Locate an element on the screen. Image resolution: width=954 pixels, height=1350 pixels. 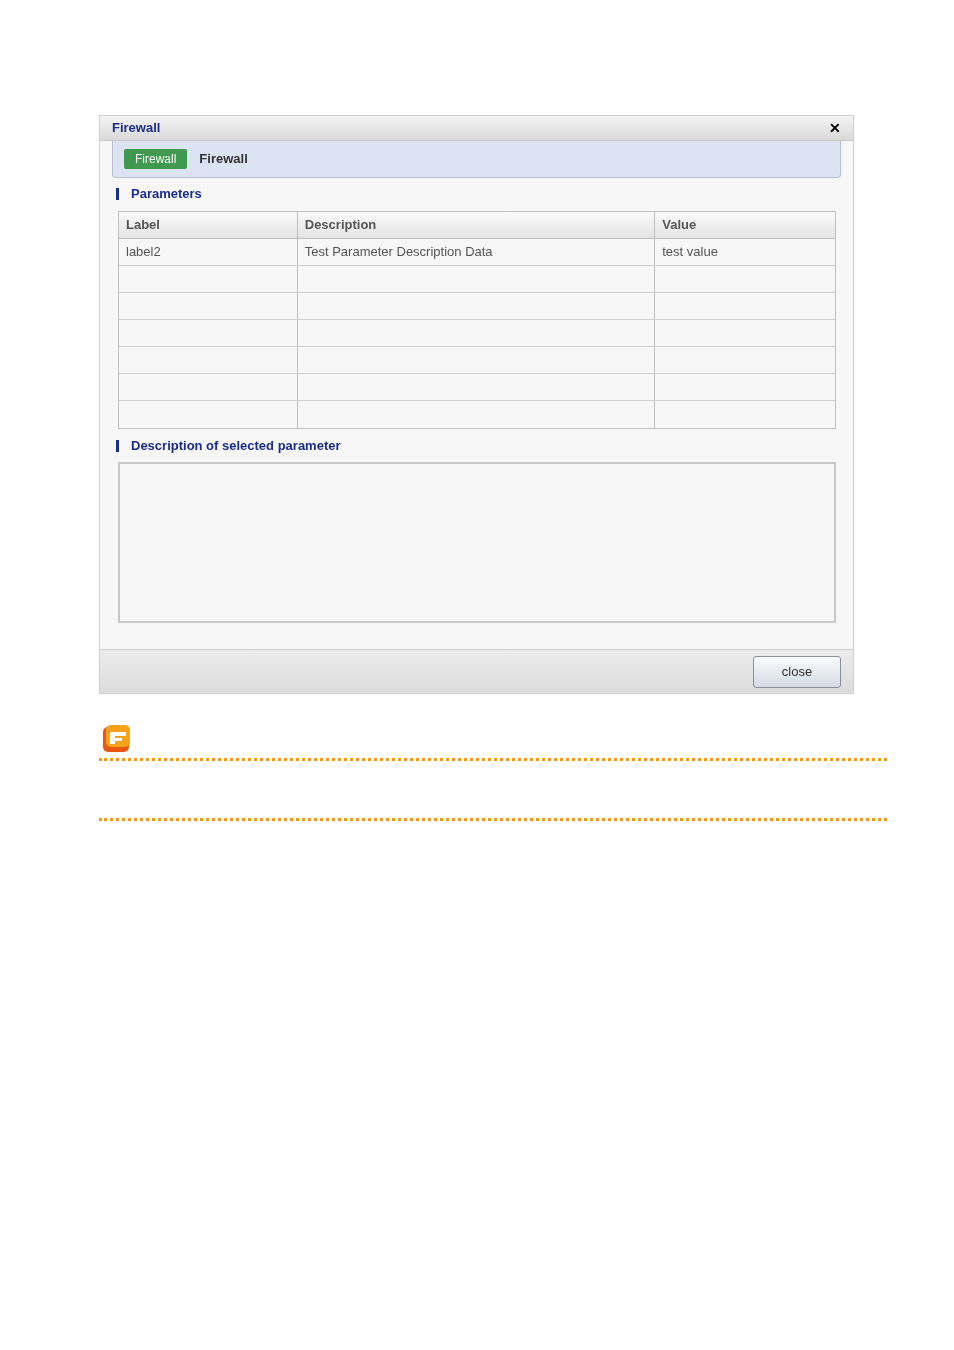
section-heading: Description of selected parameter is located at coordinates (236, 446).